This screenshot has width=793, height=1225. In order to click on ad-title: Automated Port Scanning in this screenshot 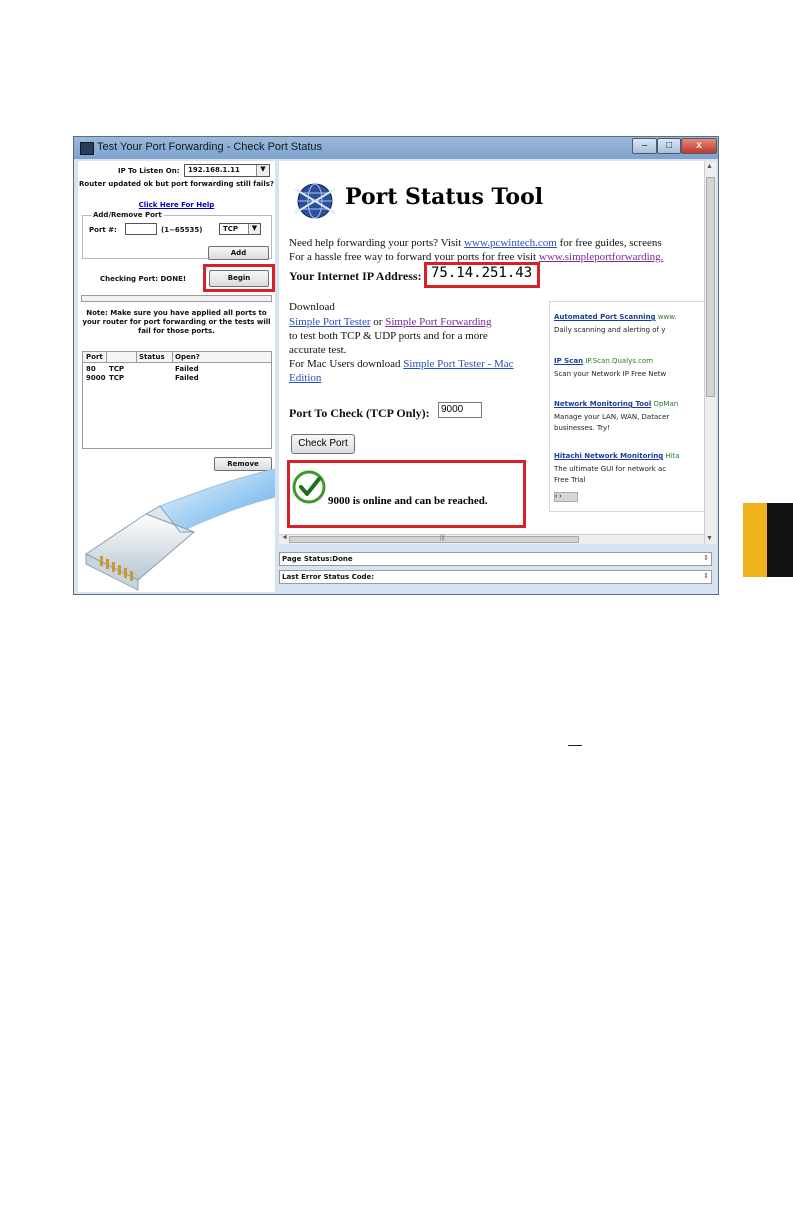, I will do `click(605, 317)`.